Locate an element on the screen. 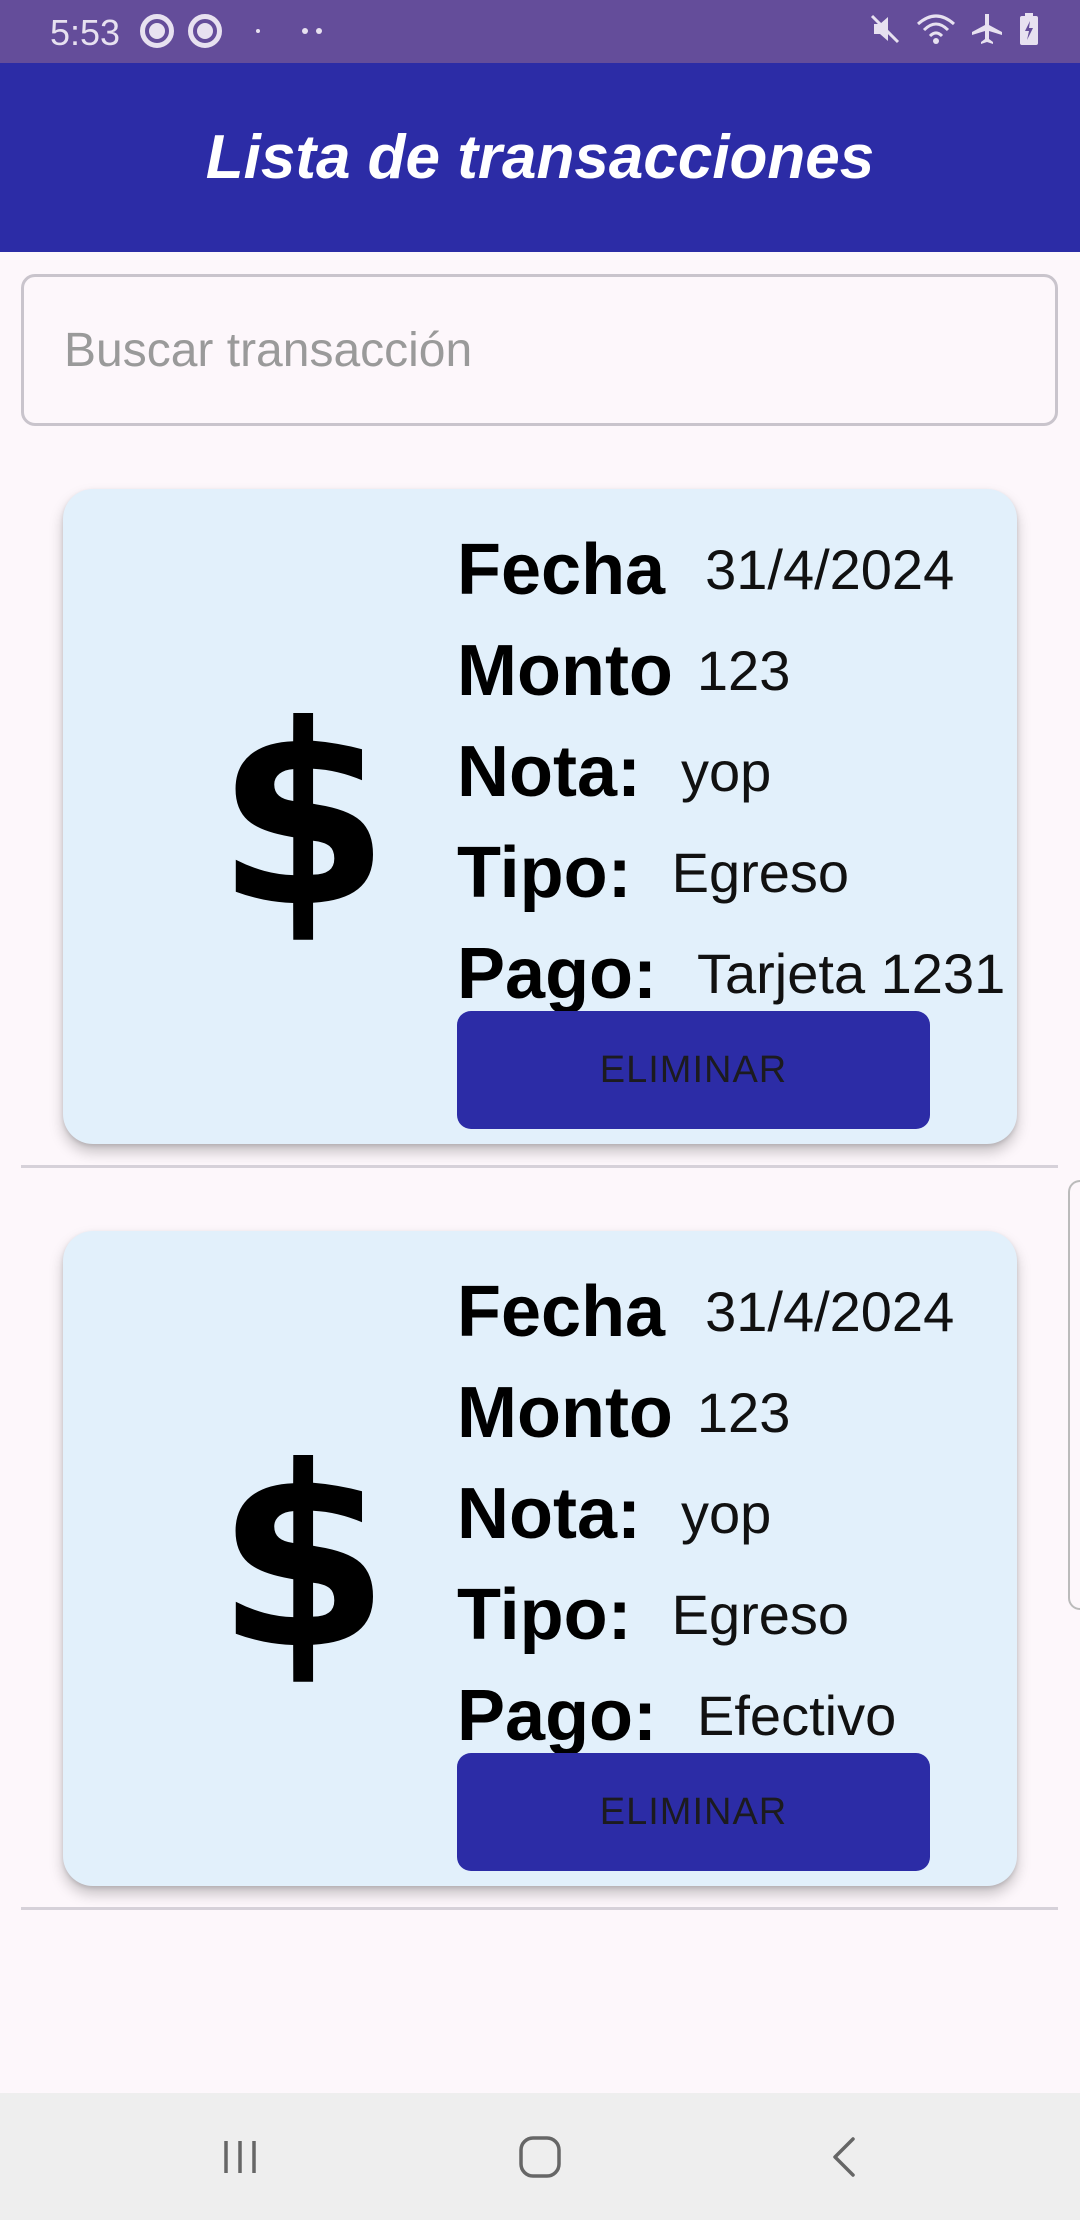 The width and height of the screenshot is (1080, 2220). pago-value: Tarjeta 1231 is located at coordinates (851, 973).